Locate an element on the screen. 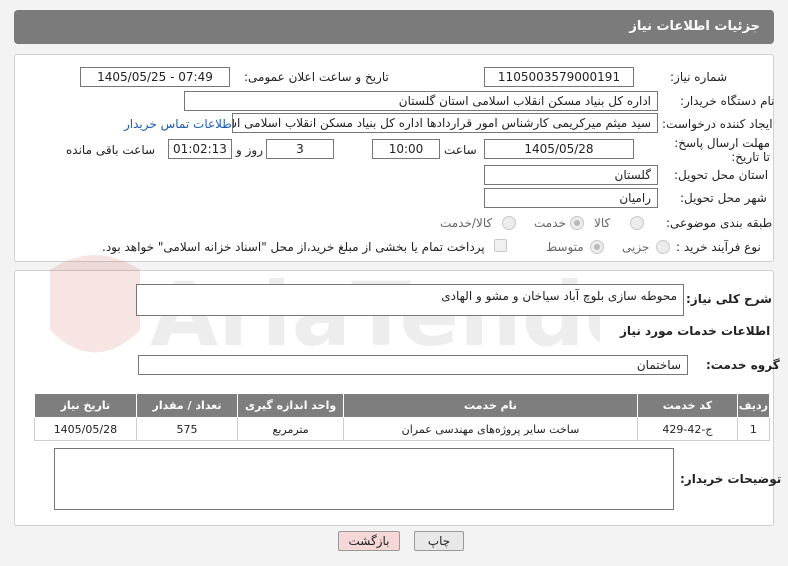 This screenshot has height=566, width=788. category-both-radio is located at coordinates (509, 223).